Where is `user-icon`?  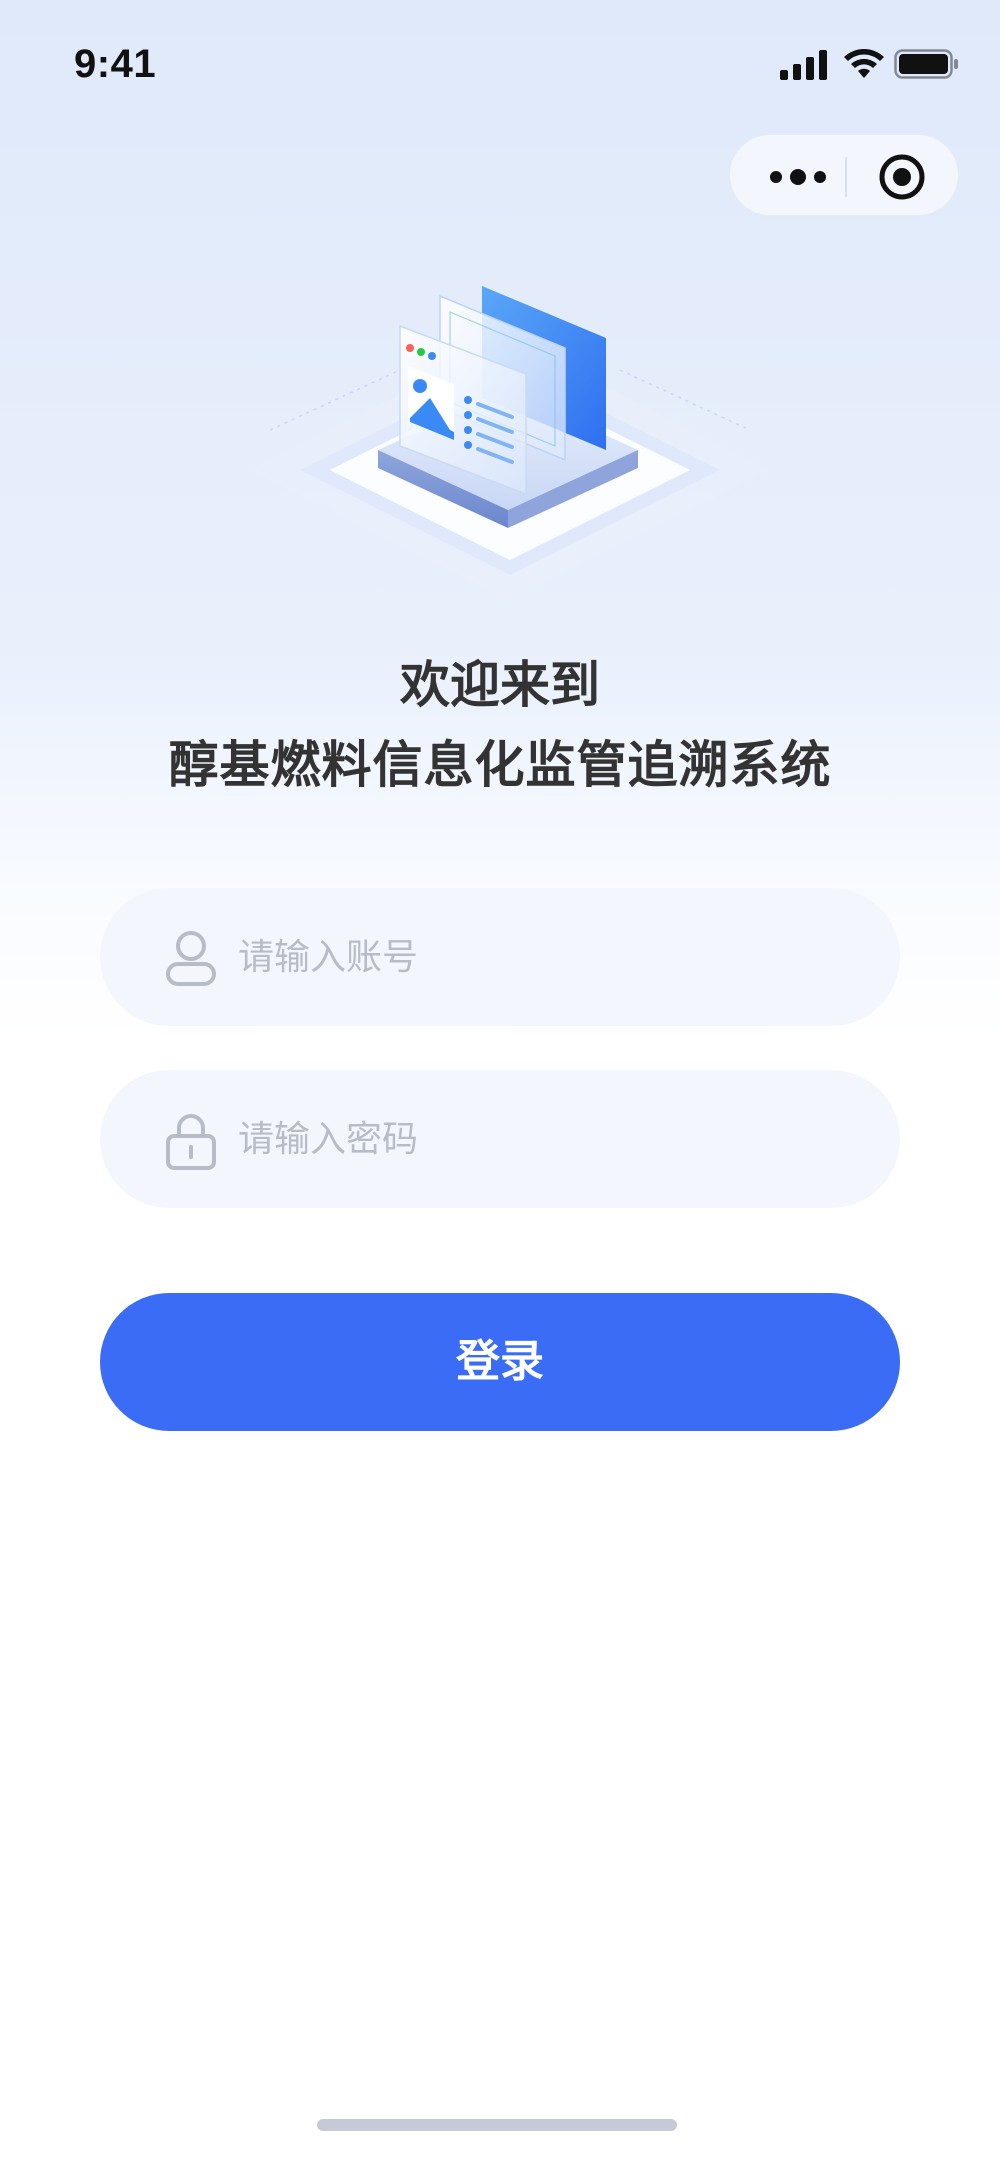
user-icon is located at coordinates (191, 959).